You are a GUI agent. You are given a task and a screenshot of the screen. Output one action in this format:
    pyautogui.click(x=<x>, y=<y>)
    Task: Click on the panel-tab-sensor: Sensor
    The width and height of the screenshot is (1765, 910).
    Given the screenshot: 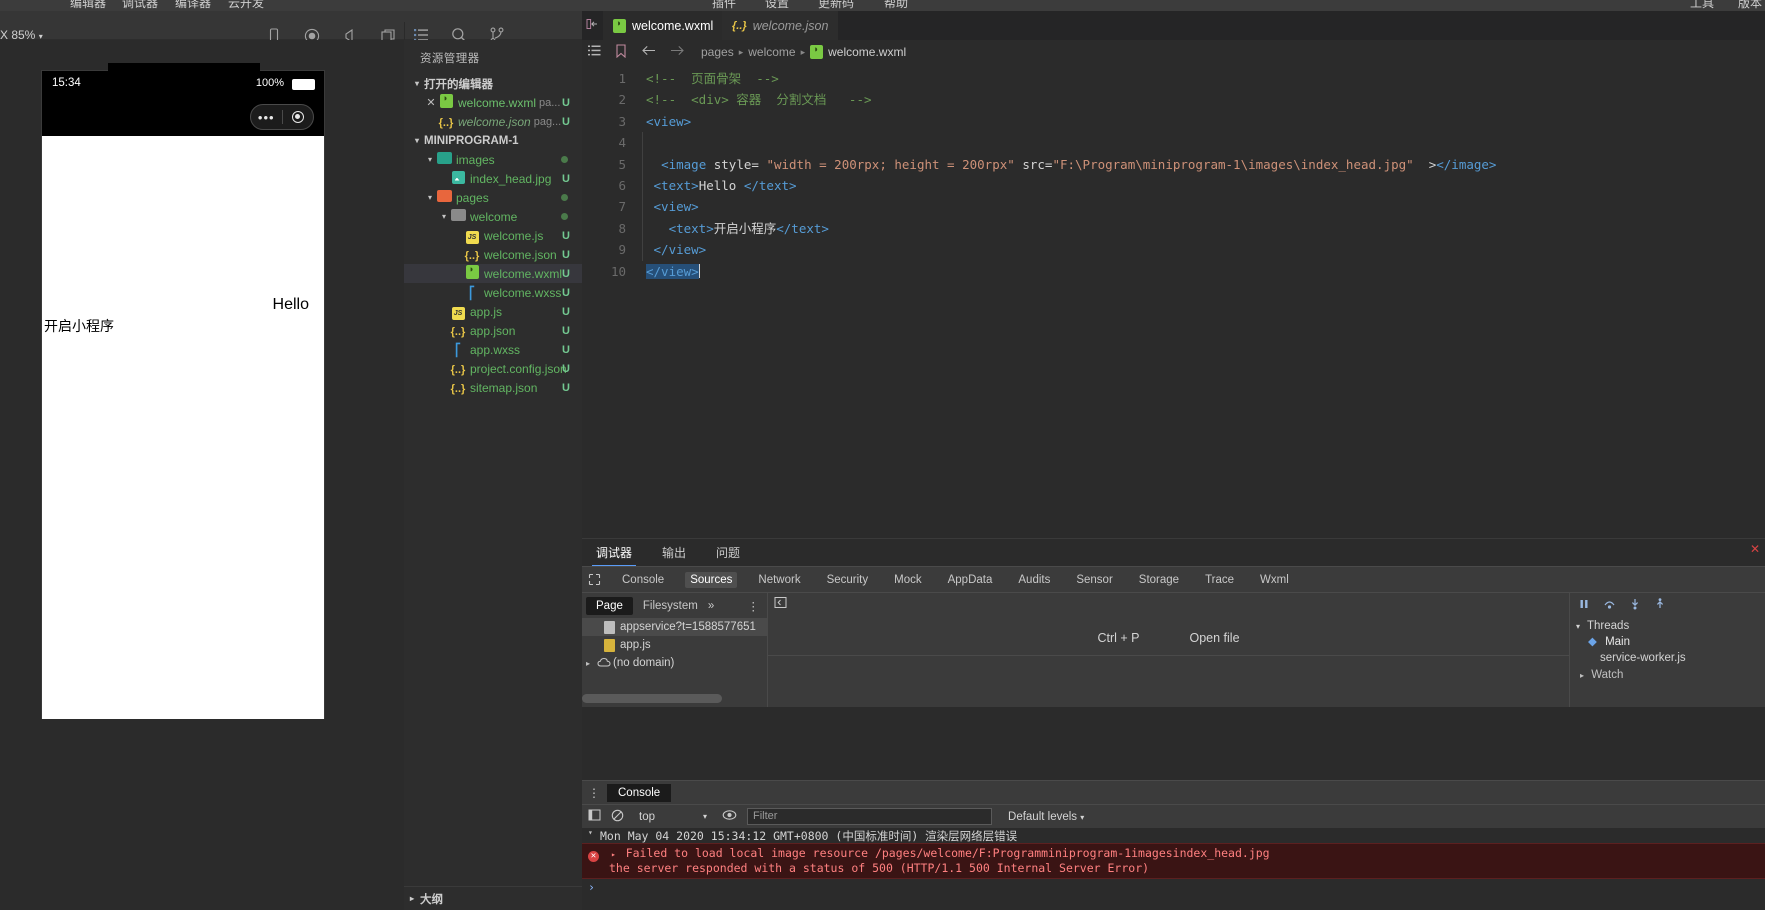 What is the action you would take?
    pyautogui.click(x=1094, y=580)
    